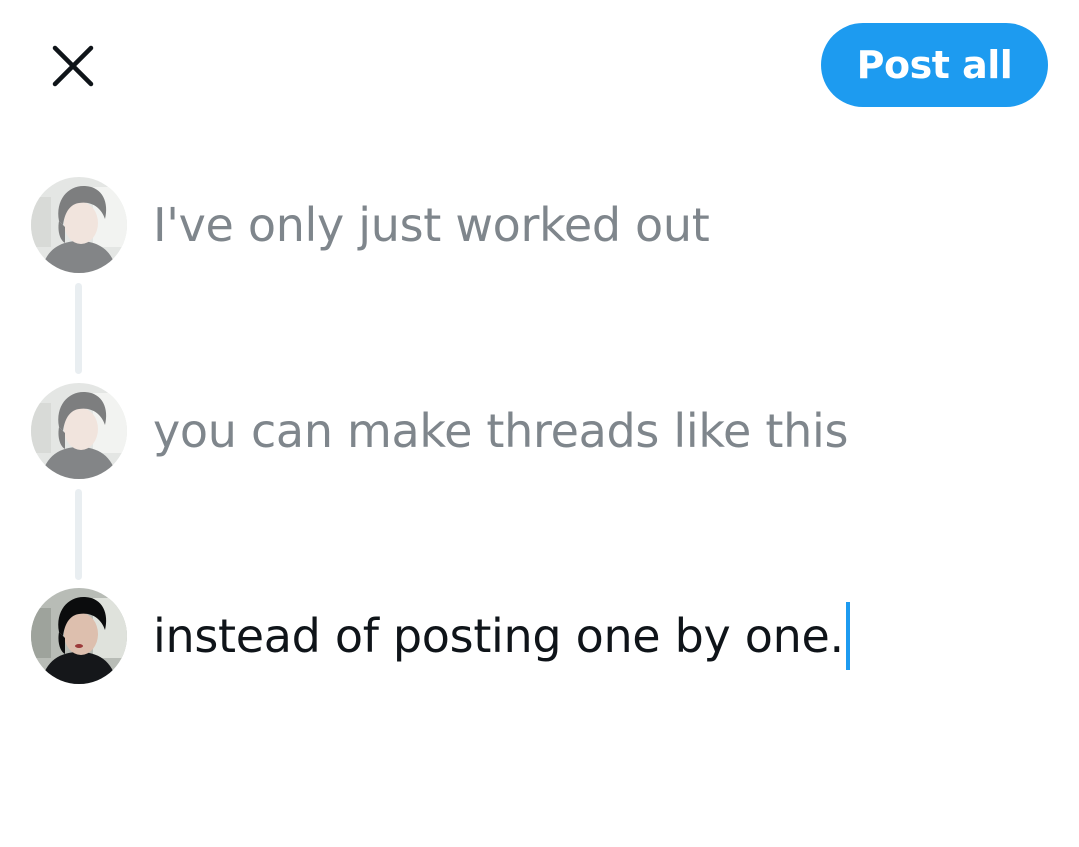 The image size is (1079, 847). What do you see at coordinates (498, 636) in the screenshot?
I see `post-text: instead of posting one by one.` at bounding box center [498, 636].